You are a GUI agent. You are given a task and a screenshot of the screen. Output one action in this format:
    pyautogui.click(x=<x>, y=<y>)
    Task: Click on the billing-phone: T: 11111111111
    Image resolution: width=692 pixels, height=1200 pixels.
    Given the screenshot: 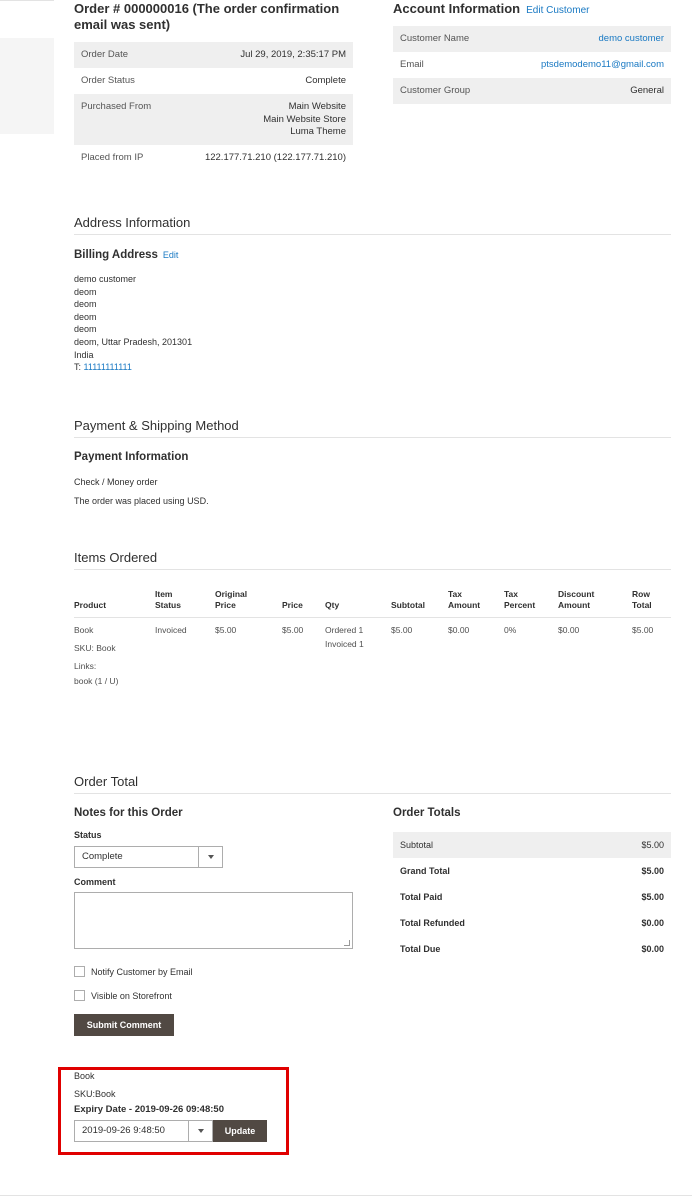 What is the action you would take?
    pyautogui.click(x=133, y=367)
    